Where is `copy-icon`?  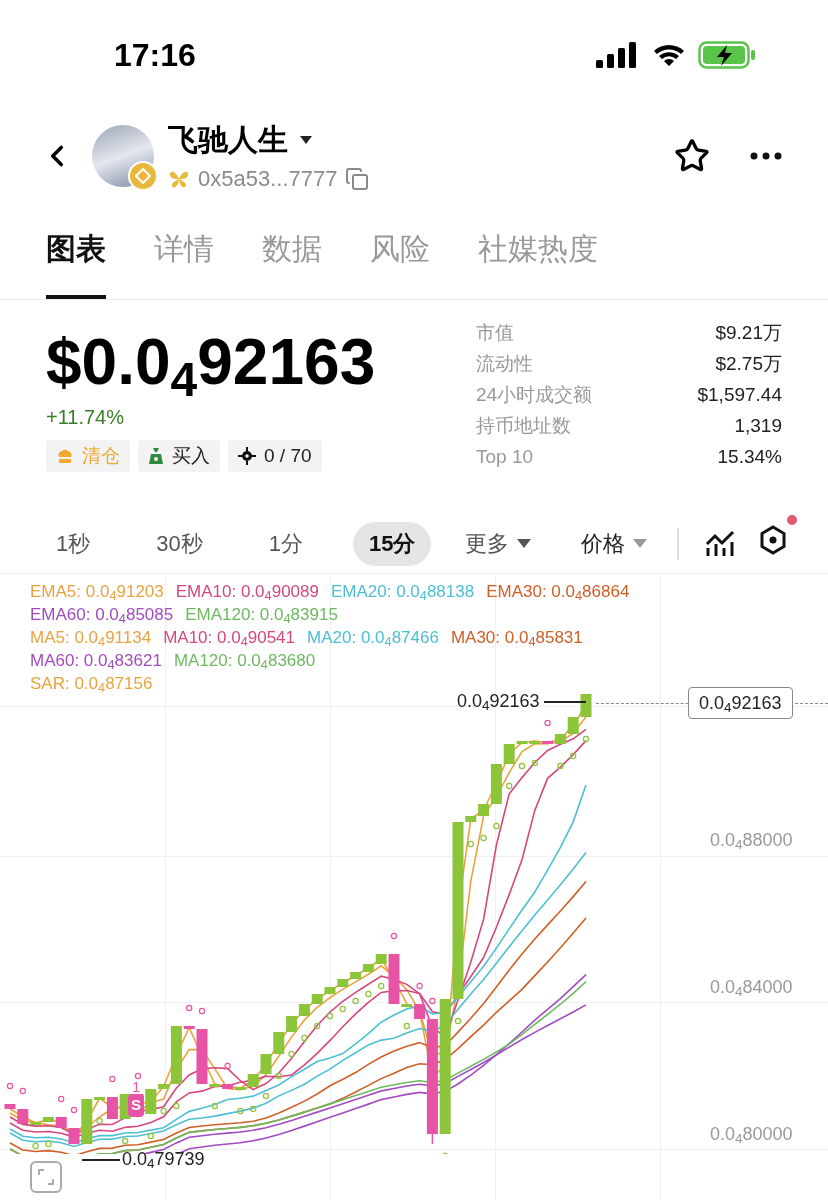 copy-icon is located at coordinates (357, 178).